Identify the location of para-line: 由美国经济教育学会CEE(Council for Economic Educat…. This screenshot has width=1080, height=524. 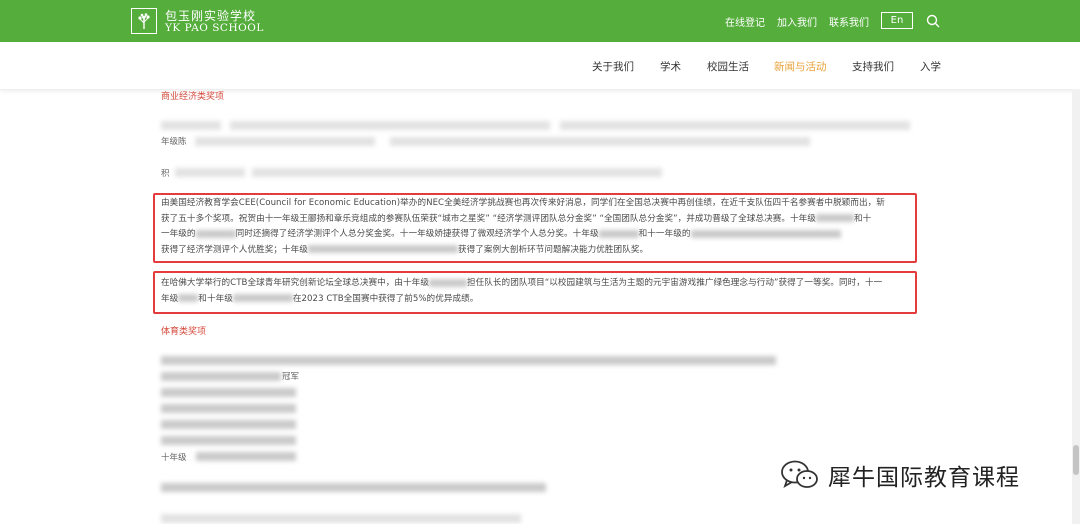
(523, 203).